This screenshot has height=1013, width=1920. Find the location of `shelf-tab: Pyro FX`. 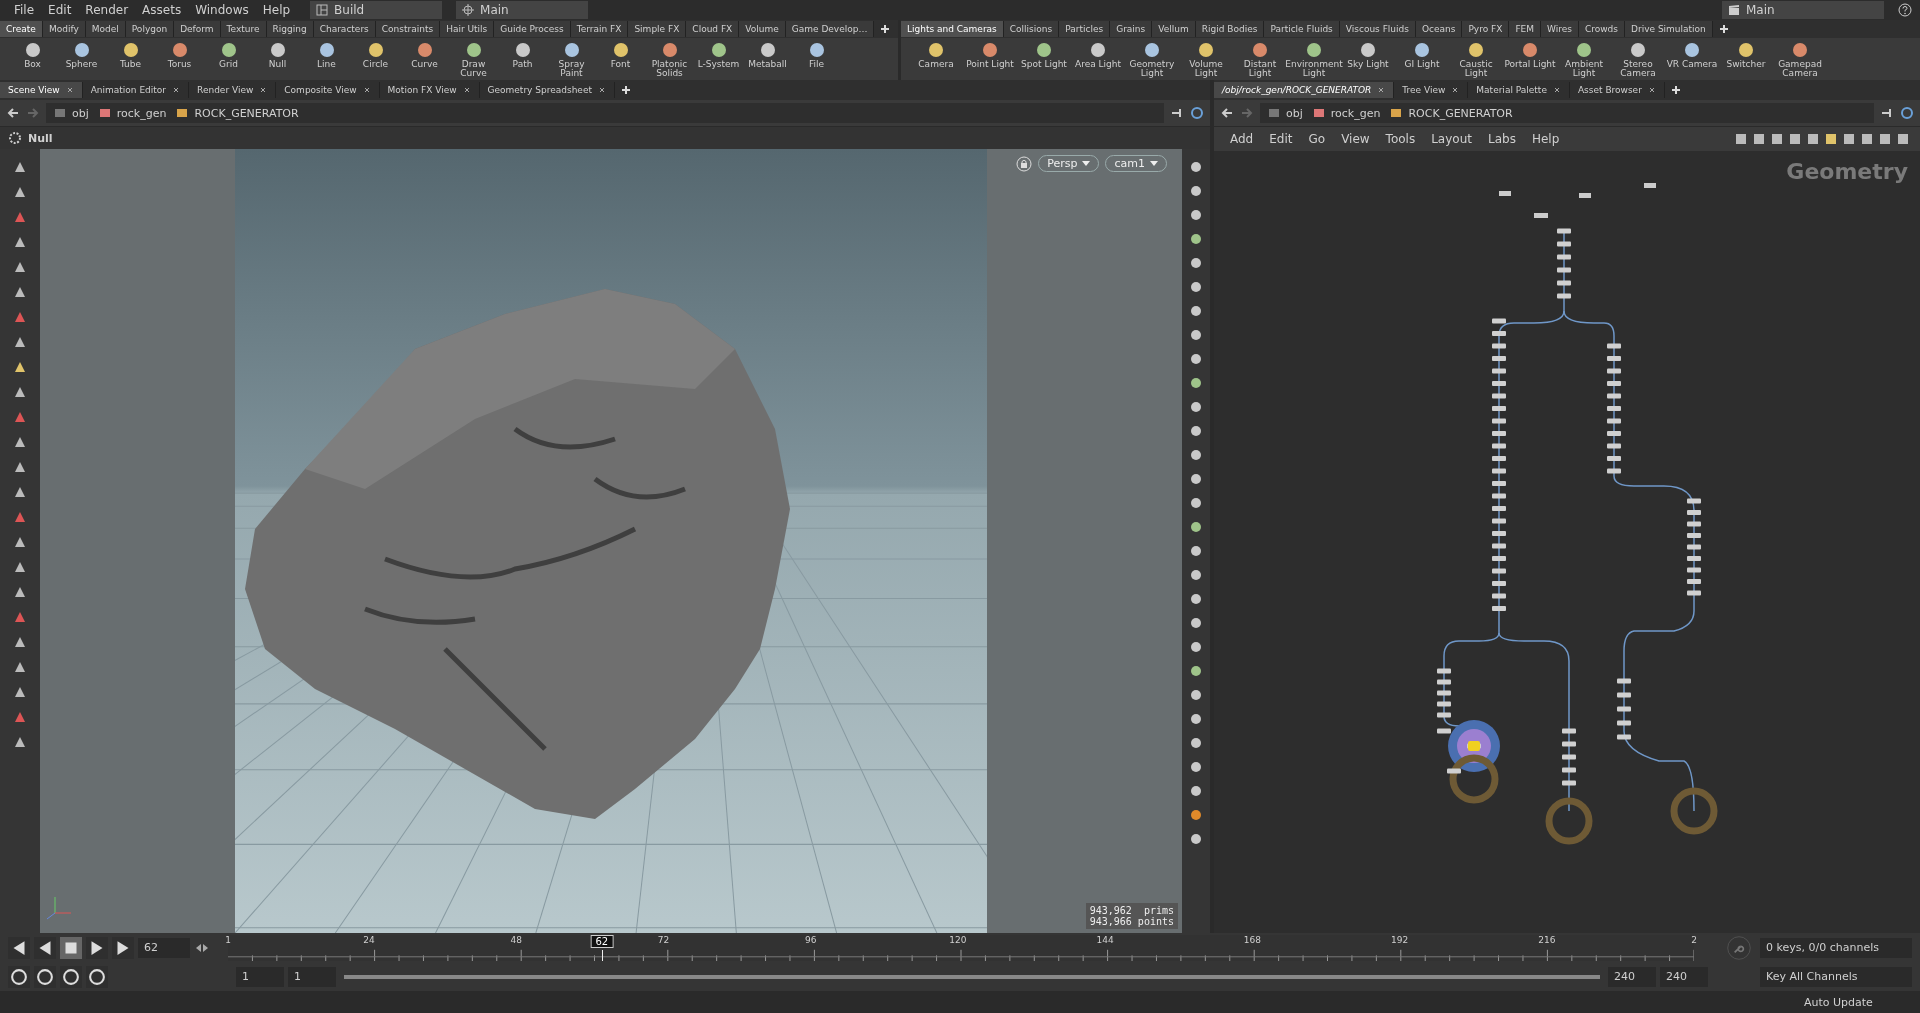

shelf-tab: Pyro FX is located at coordinates (1486, 29).